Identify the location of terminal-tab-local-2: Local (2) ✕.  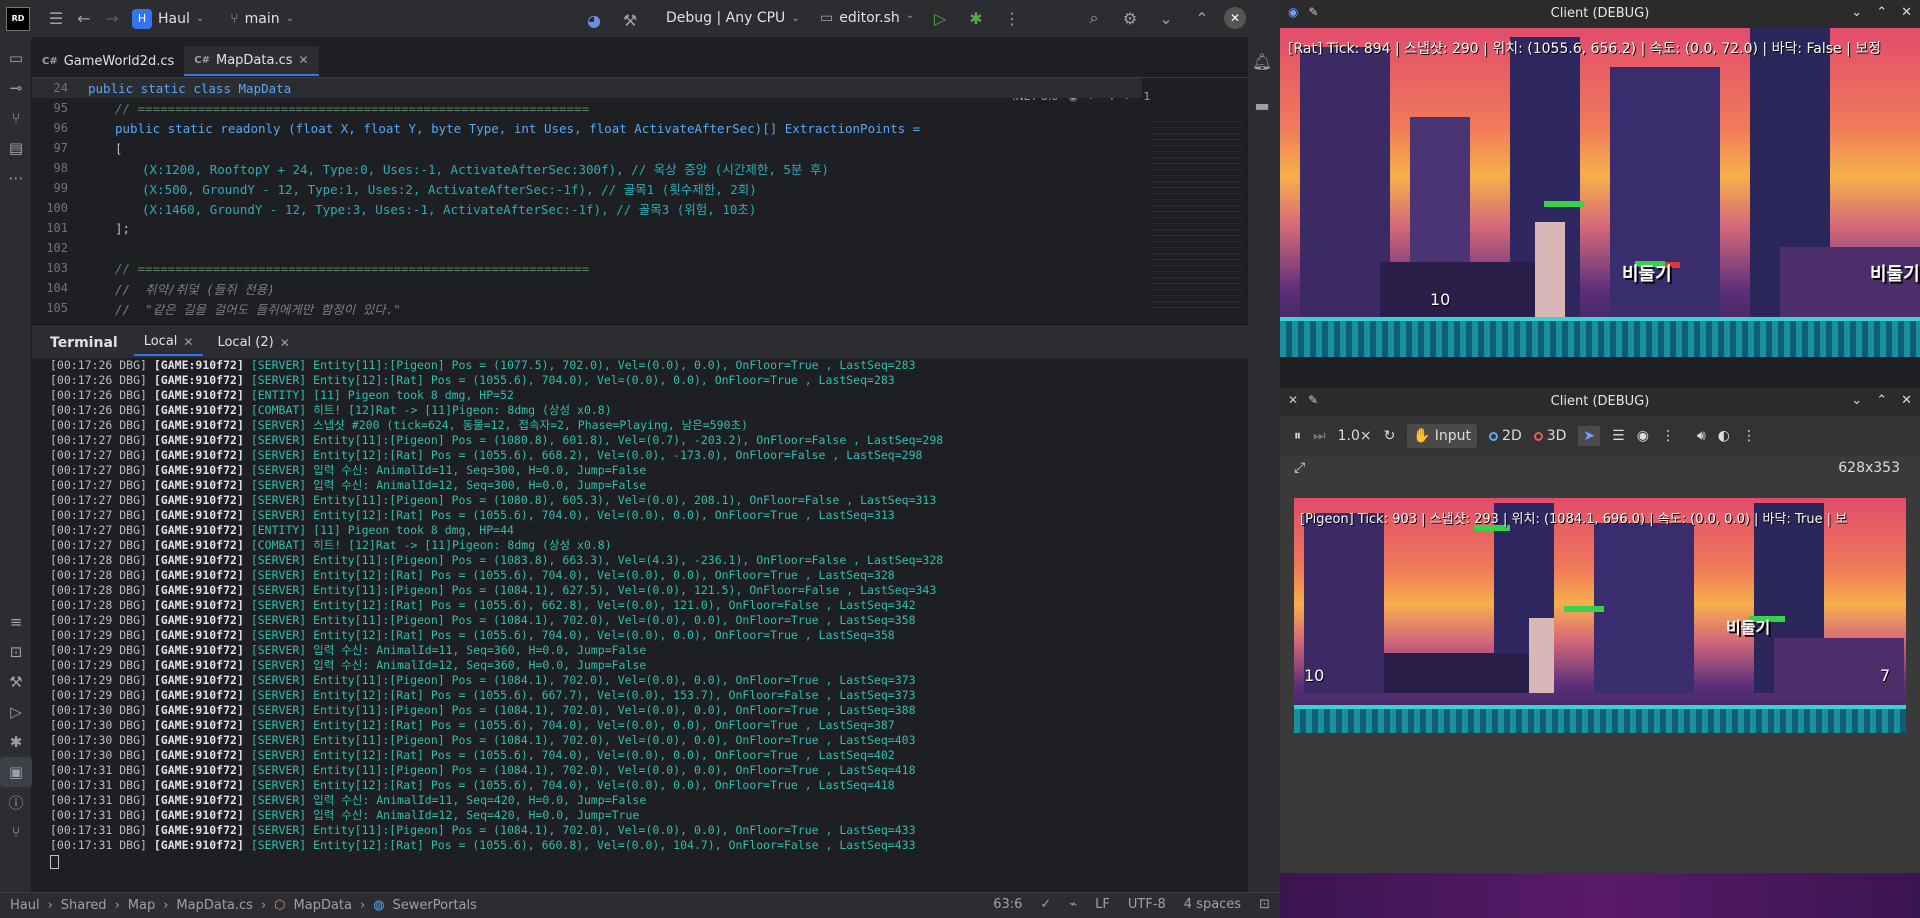
(253, 343).